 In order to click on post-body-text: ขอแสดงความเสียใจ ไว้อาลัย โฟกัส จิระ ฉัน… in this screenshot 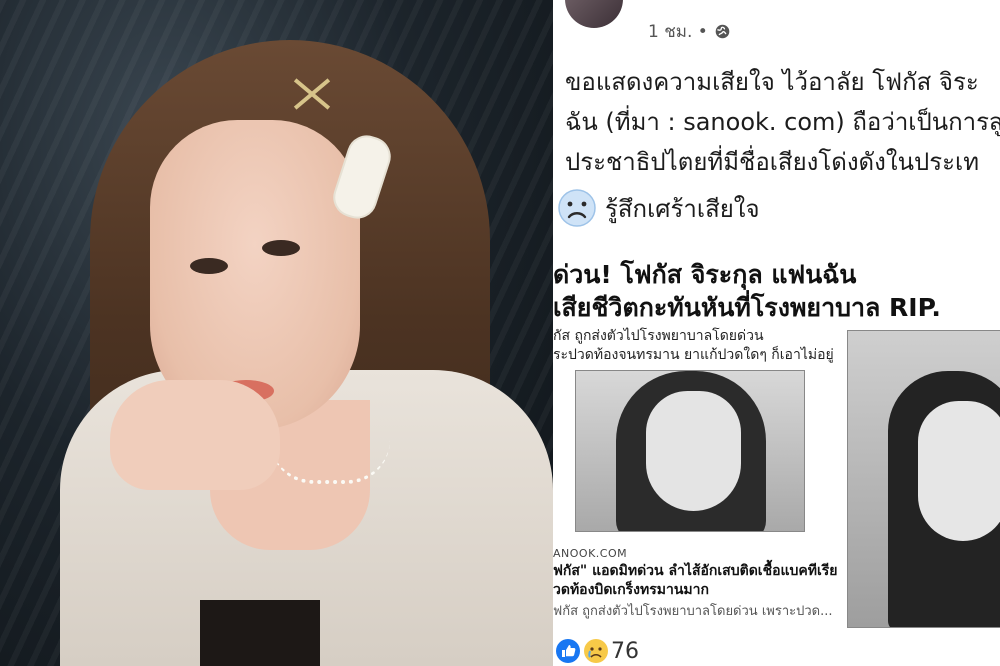, I will do `click(782, 122)`.